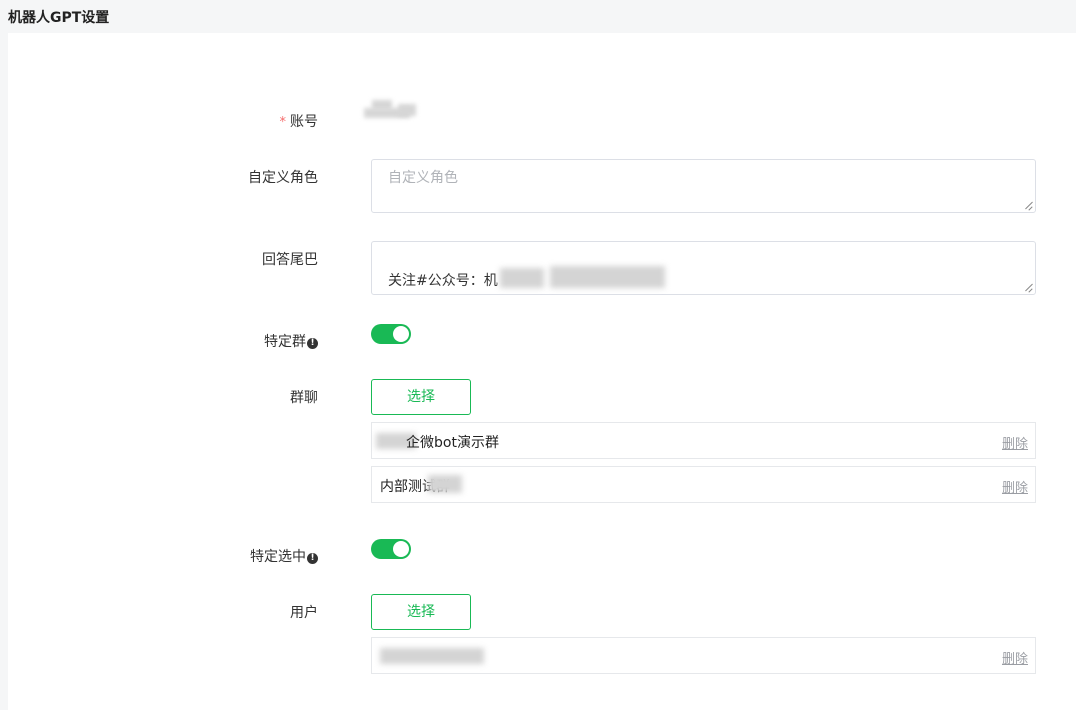 Image resolution: width=1076 pixels, height=710 pixels. I want to click on account-value-redacted, so click(395, 111).